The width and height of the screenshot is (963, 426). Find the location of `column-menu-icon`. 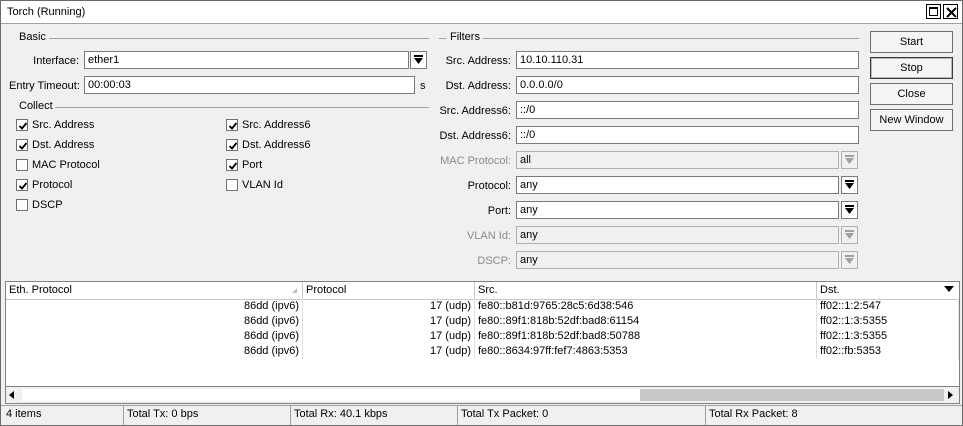

column-menu-icon is located at coordinates (949, 289).